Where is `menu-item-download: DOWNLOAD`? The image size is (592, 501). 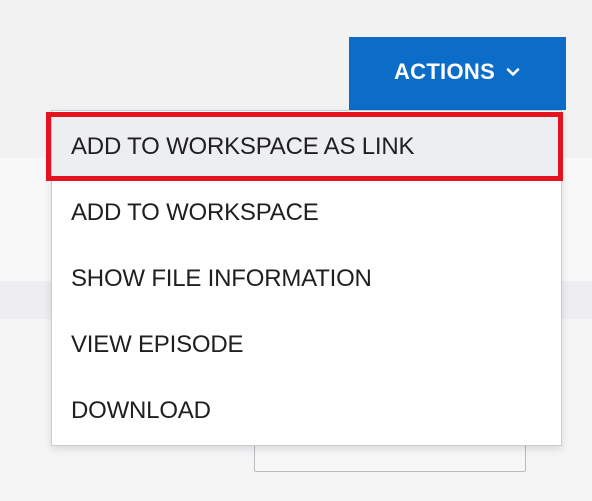 menu-item-download: DOWNLOAD is located at coordinates (306, 411).